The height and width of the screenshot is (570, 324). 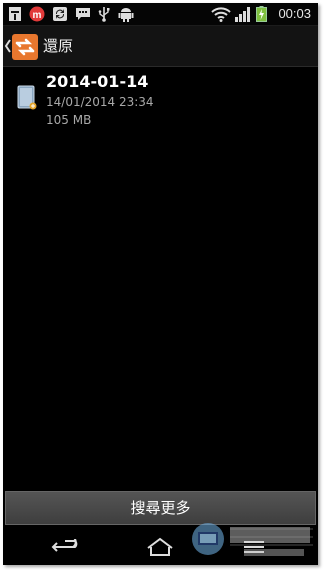 I want to click on page-title: 還原, so click(x=58, y=46).